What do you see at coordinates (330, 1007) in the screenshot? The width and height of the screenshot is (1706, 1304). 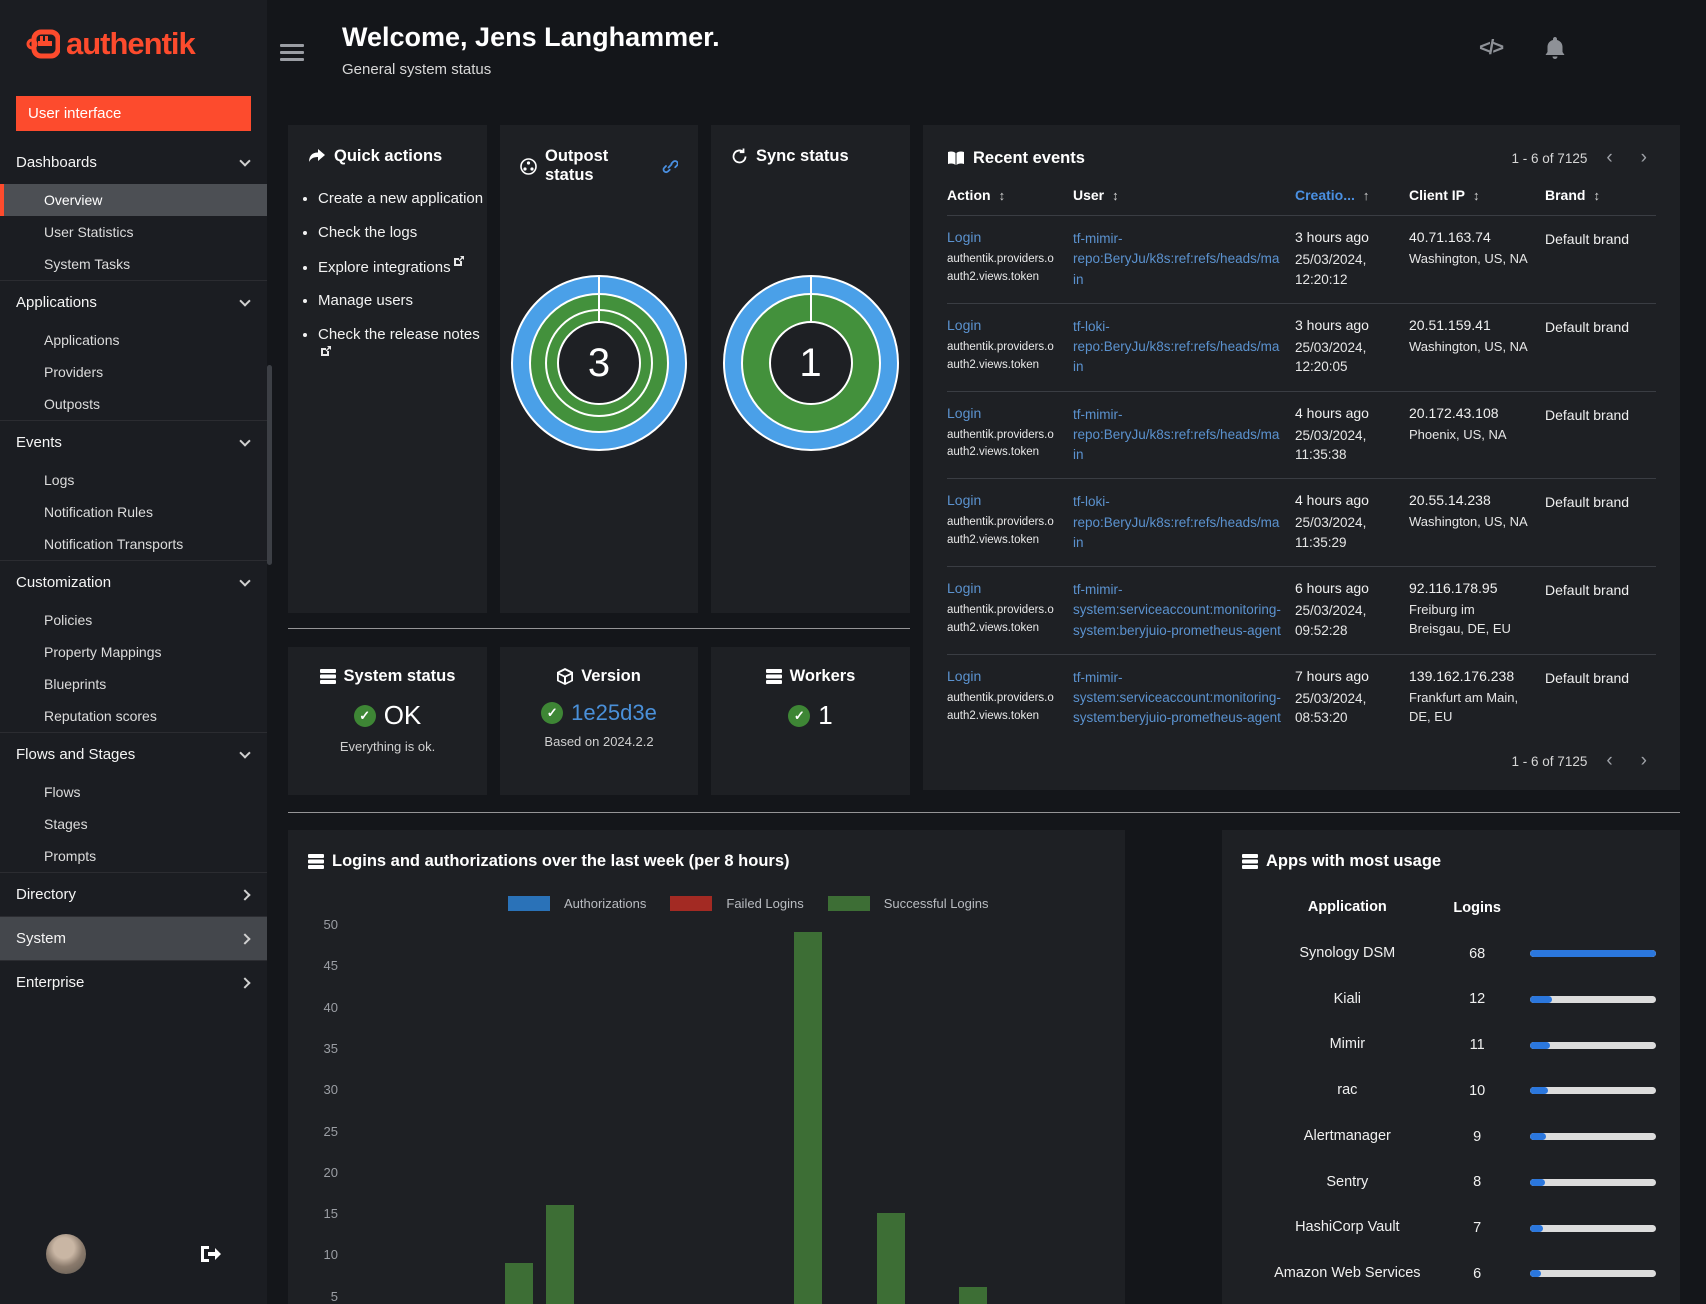 I see `y-tick-label: 40` at bounding box center [330, 1007].